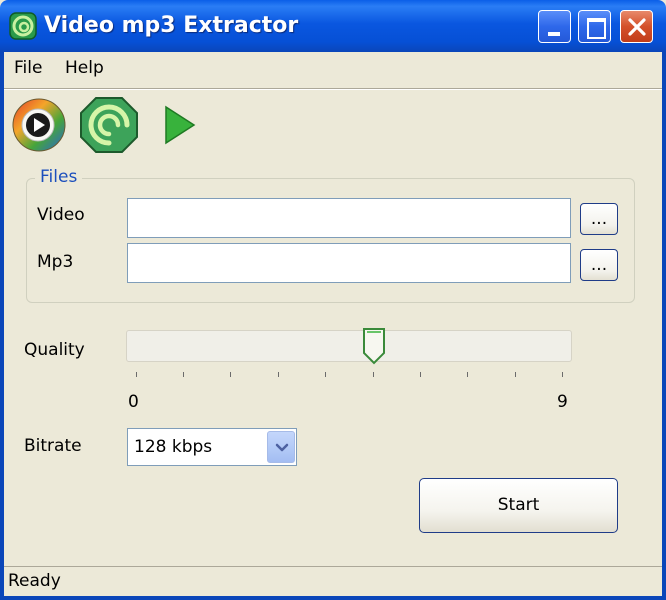  What do you see at coordinates (594, 26) in the screenshot?
I see `maximize-button` at bounding box center [594, 26].